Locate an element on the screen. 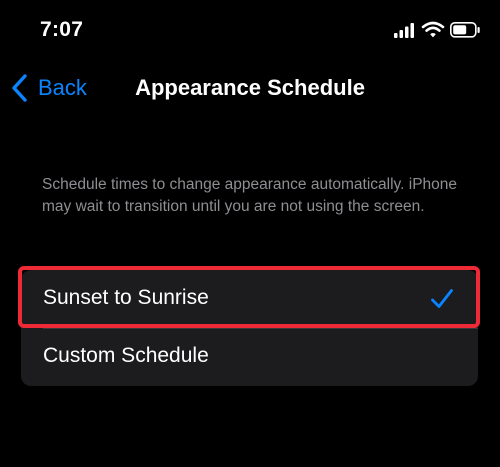 The height and width of the screenshot is (467, 500). status-bar: 7:07 is located at coordinates (250, 28).